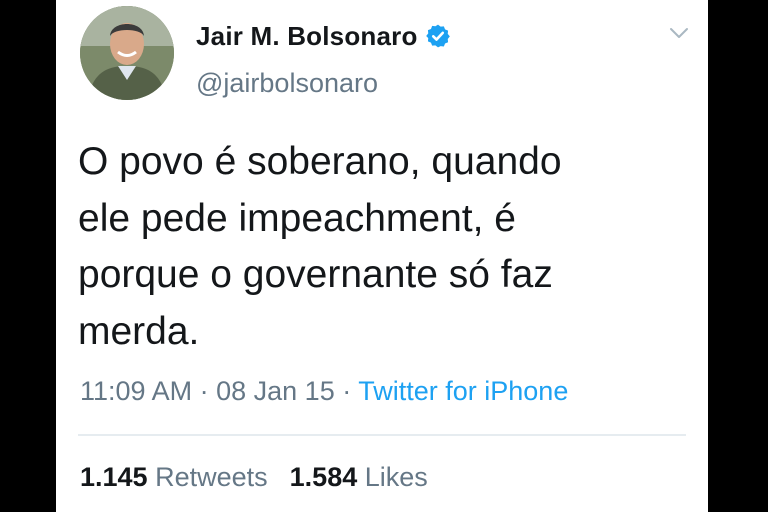 The height and width of the screenshot is (512, 768). I want to click on divider, so click(382, 435).